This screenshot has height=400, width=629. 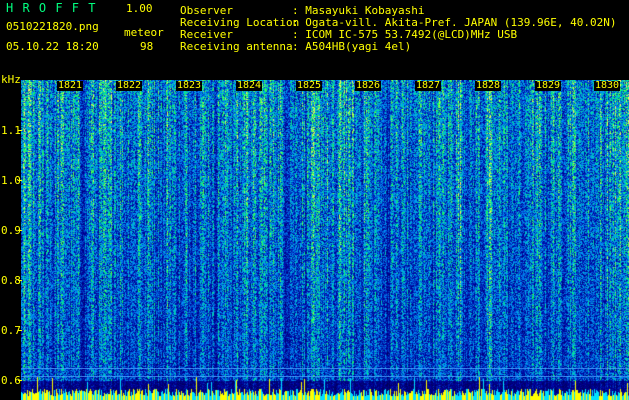 What do you see at coordinates (488, 85) in the screenshot?
I see `time-tick-label: 1828` at bounding box center [488, 85].